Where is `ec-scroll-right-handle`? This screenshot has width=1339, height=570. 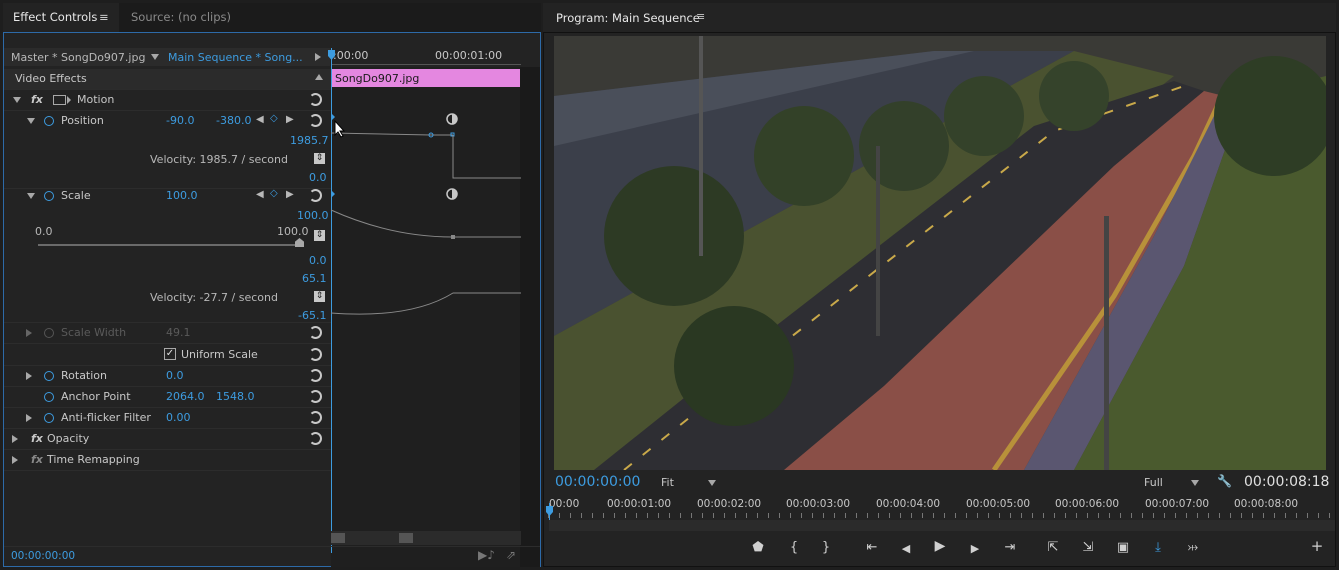 ec-scroll-right-handle is located at coordinates (406, 538).